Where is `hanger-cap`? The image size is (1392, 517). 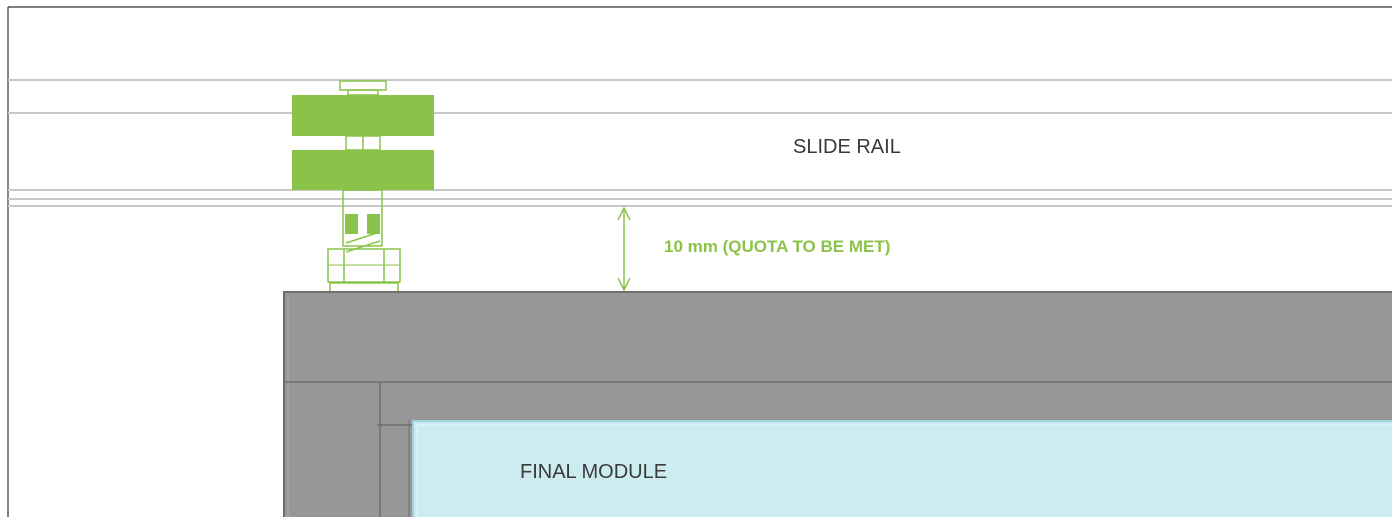
hanger-cap is located at coordinates (363, 85).